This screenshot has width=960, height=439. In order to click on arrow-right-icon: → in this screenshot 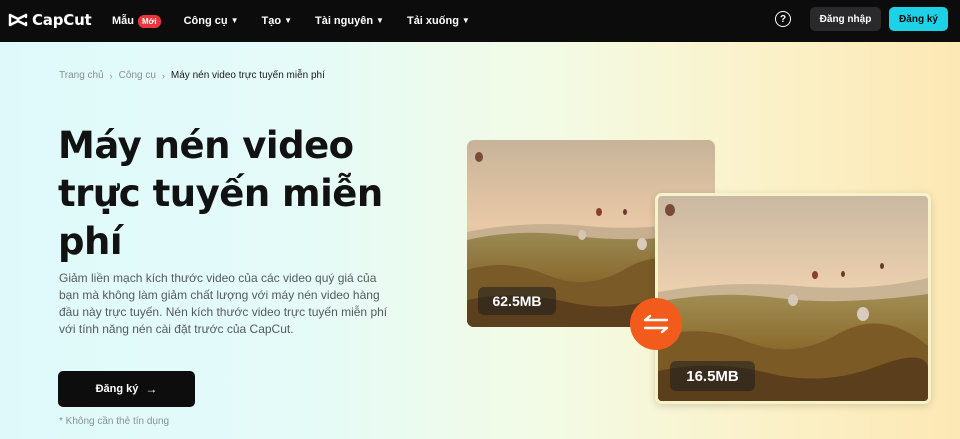, I will do `click(151, 389)`.